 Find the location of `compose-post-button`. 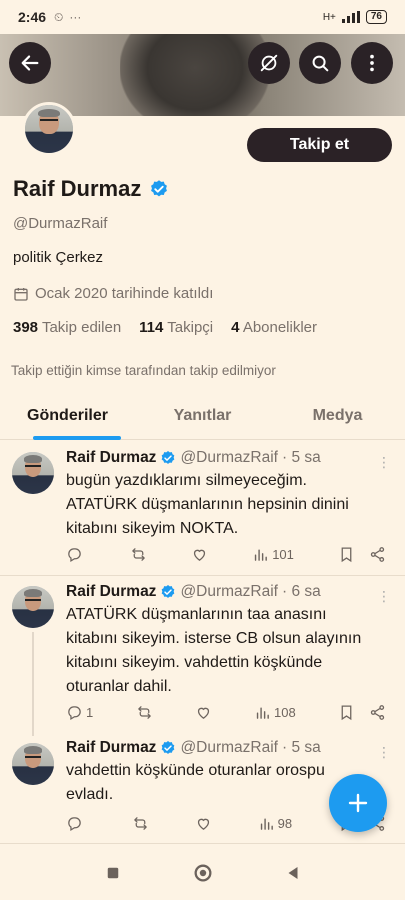

compose-post-button is located at coordinates (358, 803).